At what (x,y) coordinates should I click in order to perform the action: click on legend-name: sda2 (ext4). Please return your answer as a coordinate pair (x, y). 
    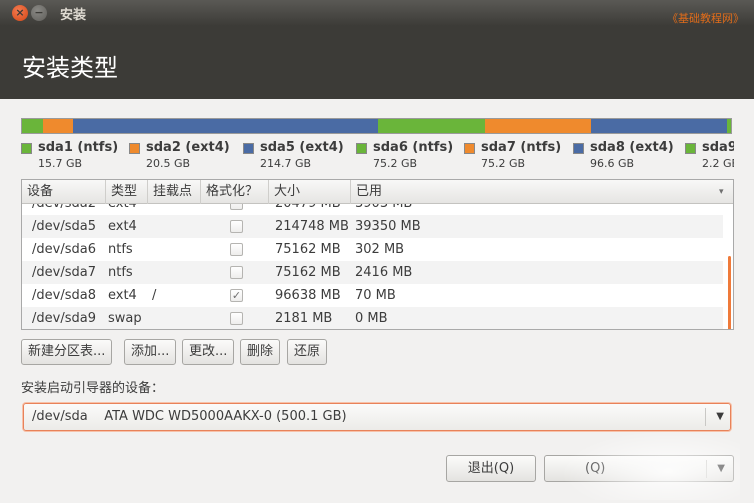
    Looking at the image, I should click on (188, 147).